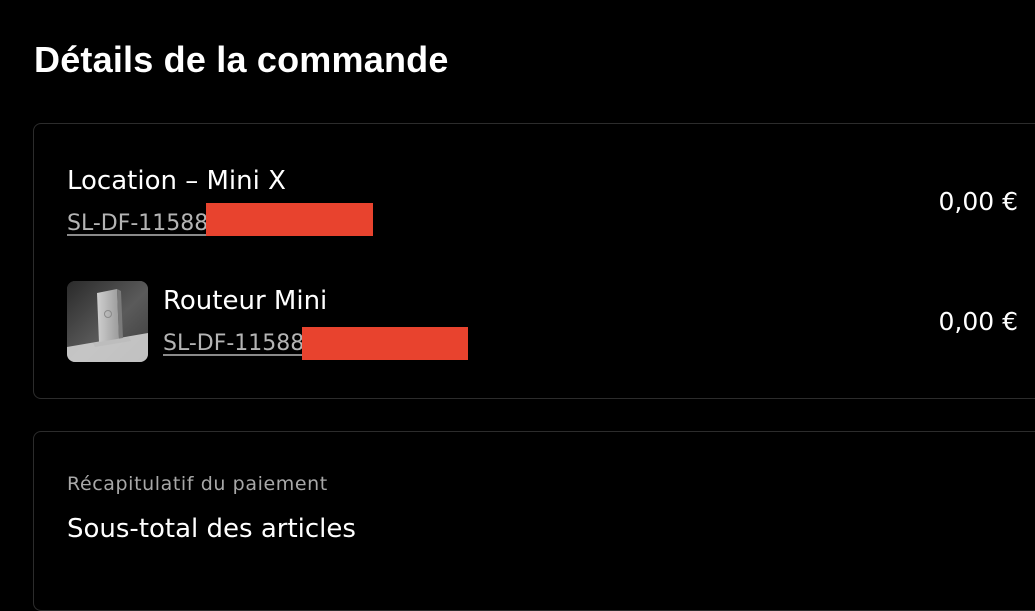 The image size is (1035, 611). I want to click on item-name: Location – Mini X, so click(176, 181).